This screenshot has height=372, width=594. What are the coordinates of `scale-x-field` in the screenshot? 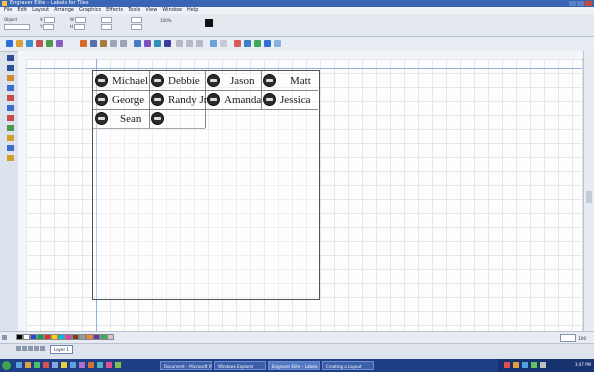 It's located at (106, 20).